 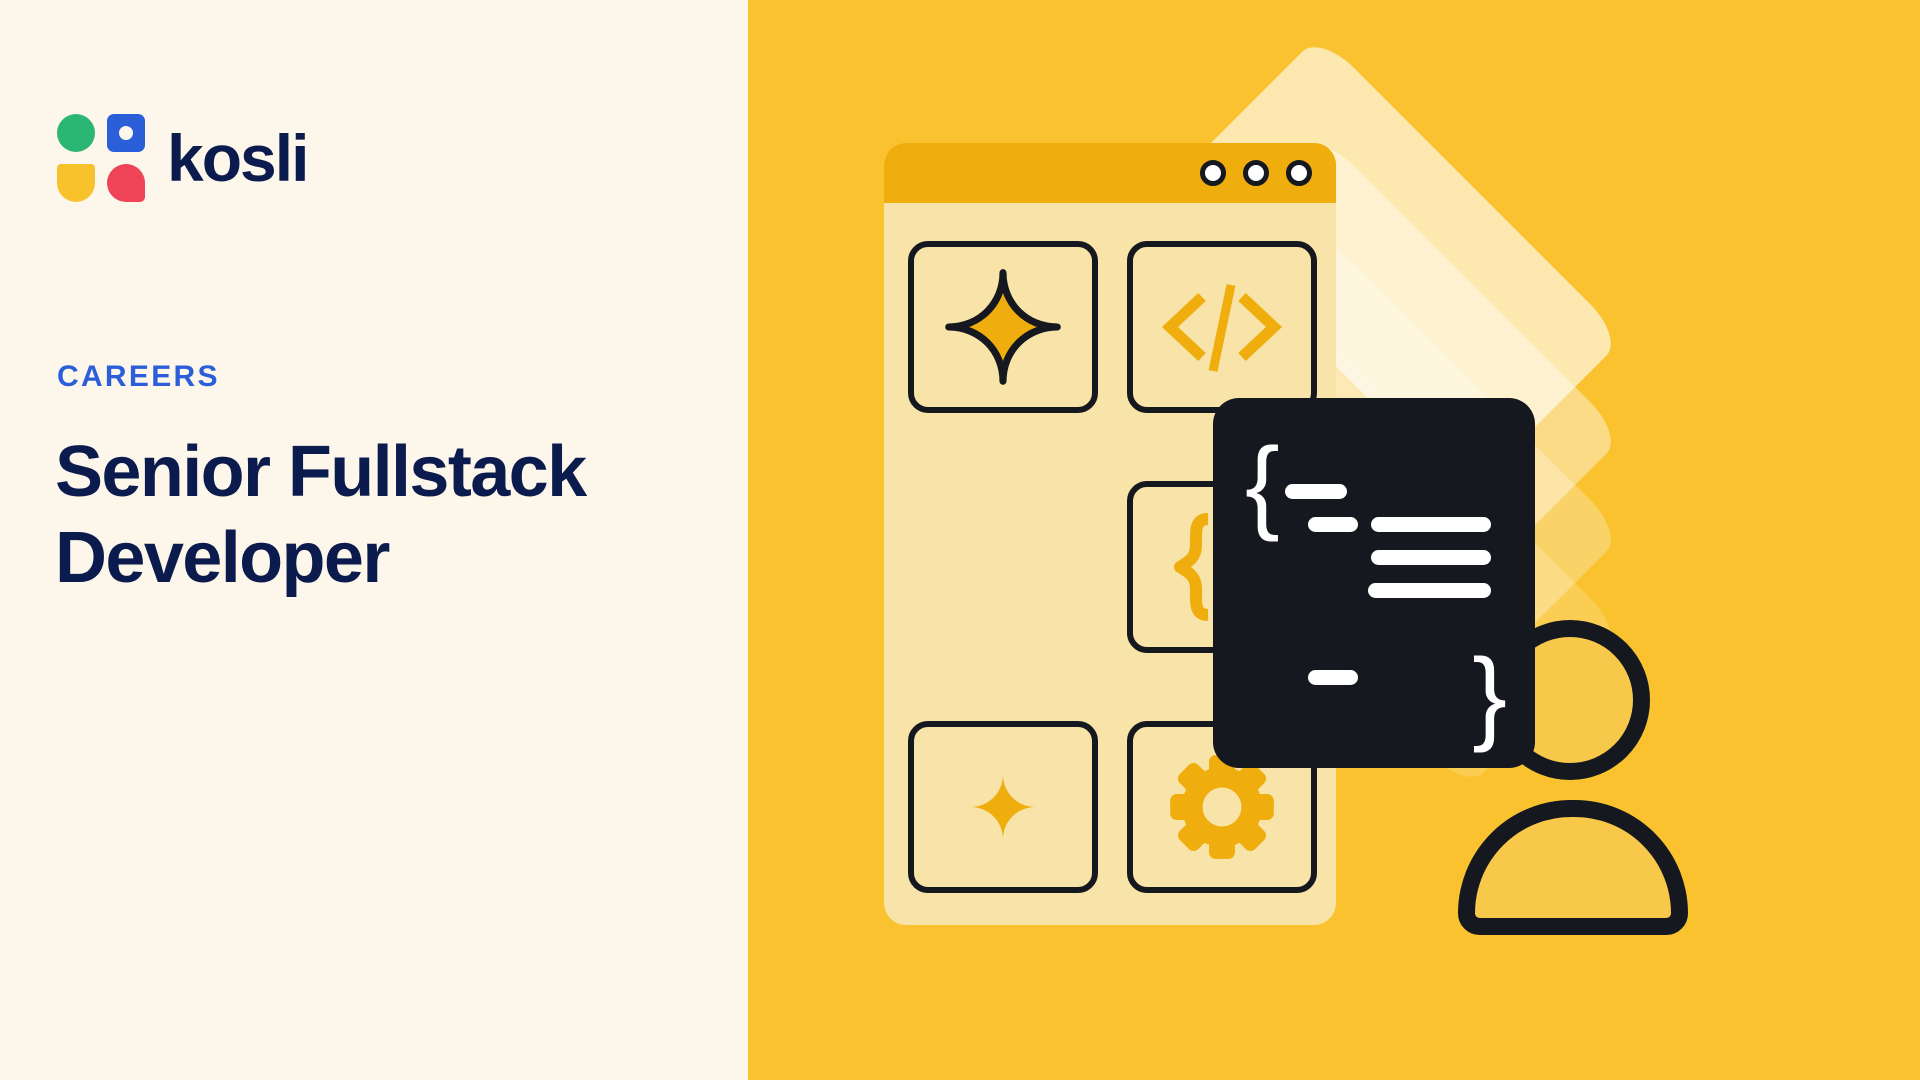 What do you see at coordinates (126, 183) in the screenshot?
I see `logo-red-drop-icon` at bounding box center [126, 183].